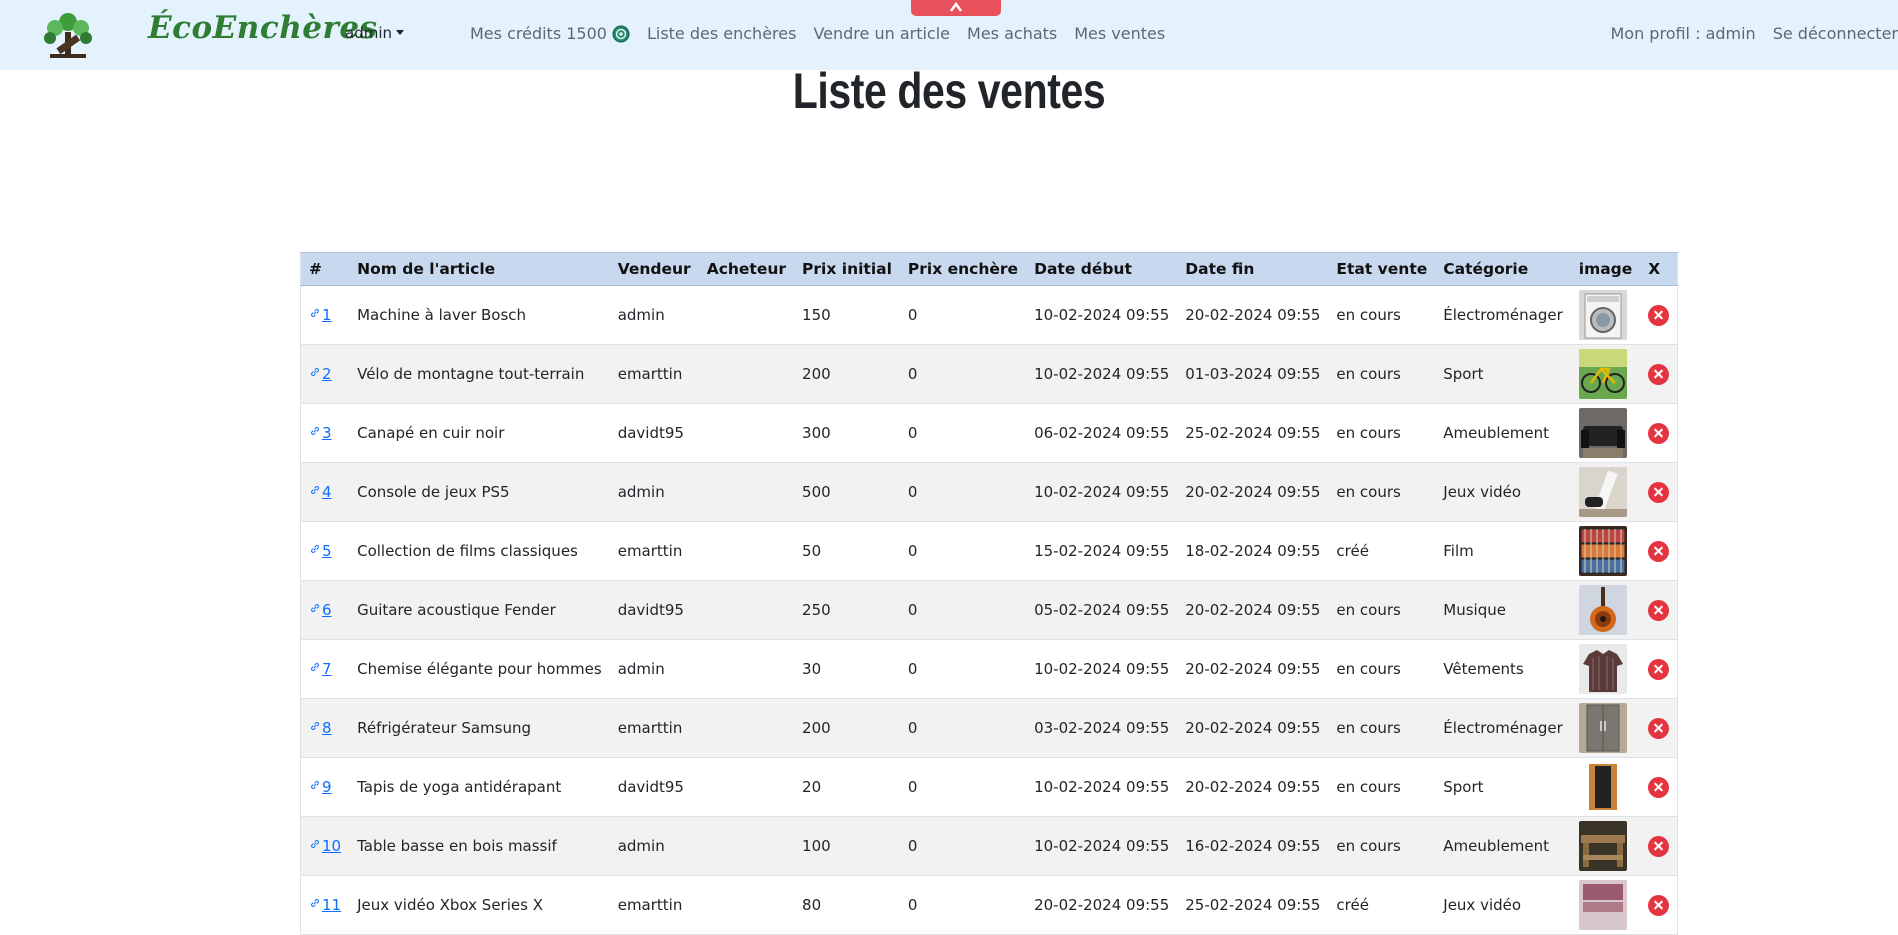  Describe the element at coordinates (1102, 846) in the screenshot. I see `cell-start-date: 10-02-2024 09:55` at that location.